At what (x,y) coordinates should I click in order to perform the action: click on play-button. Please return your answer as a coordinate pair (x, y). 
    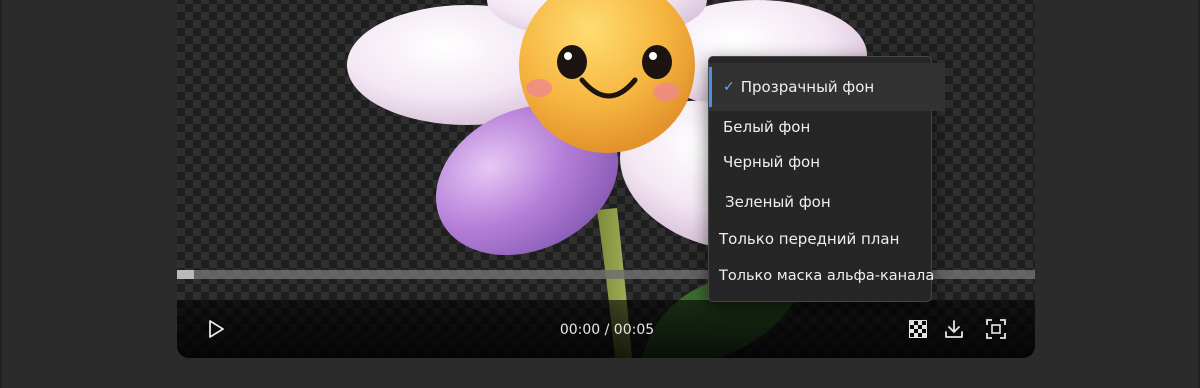
    Looking at the image, I should click on (216, 329).